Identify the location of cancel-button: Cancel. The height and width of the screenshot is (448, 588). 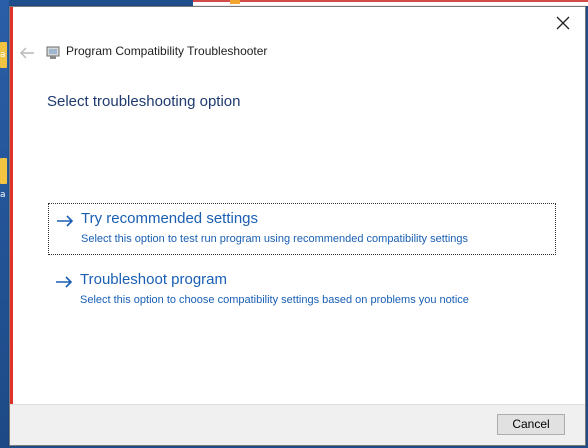
(531, 424).